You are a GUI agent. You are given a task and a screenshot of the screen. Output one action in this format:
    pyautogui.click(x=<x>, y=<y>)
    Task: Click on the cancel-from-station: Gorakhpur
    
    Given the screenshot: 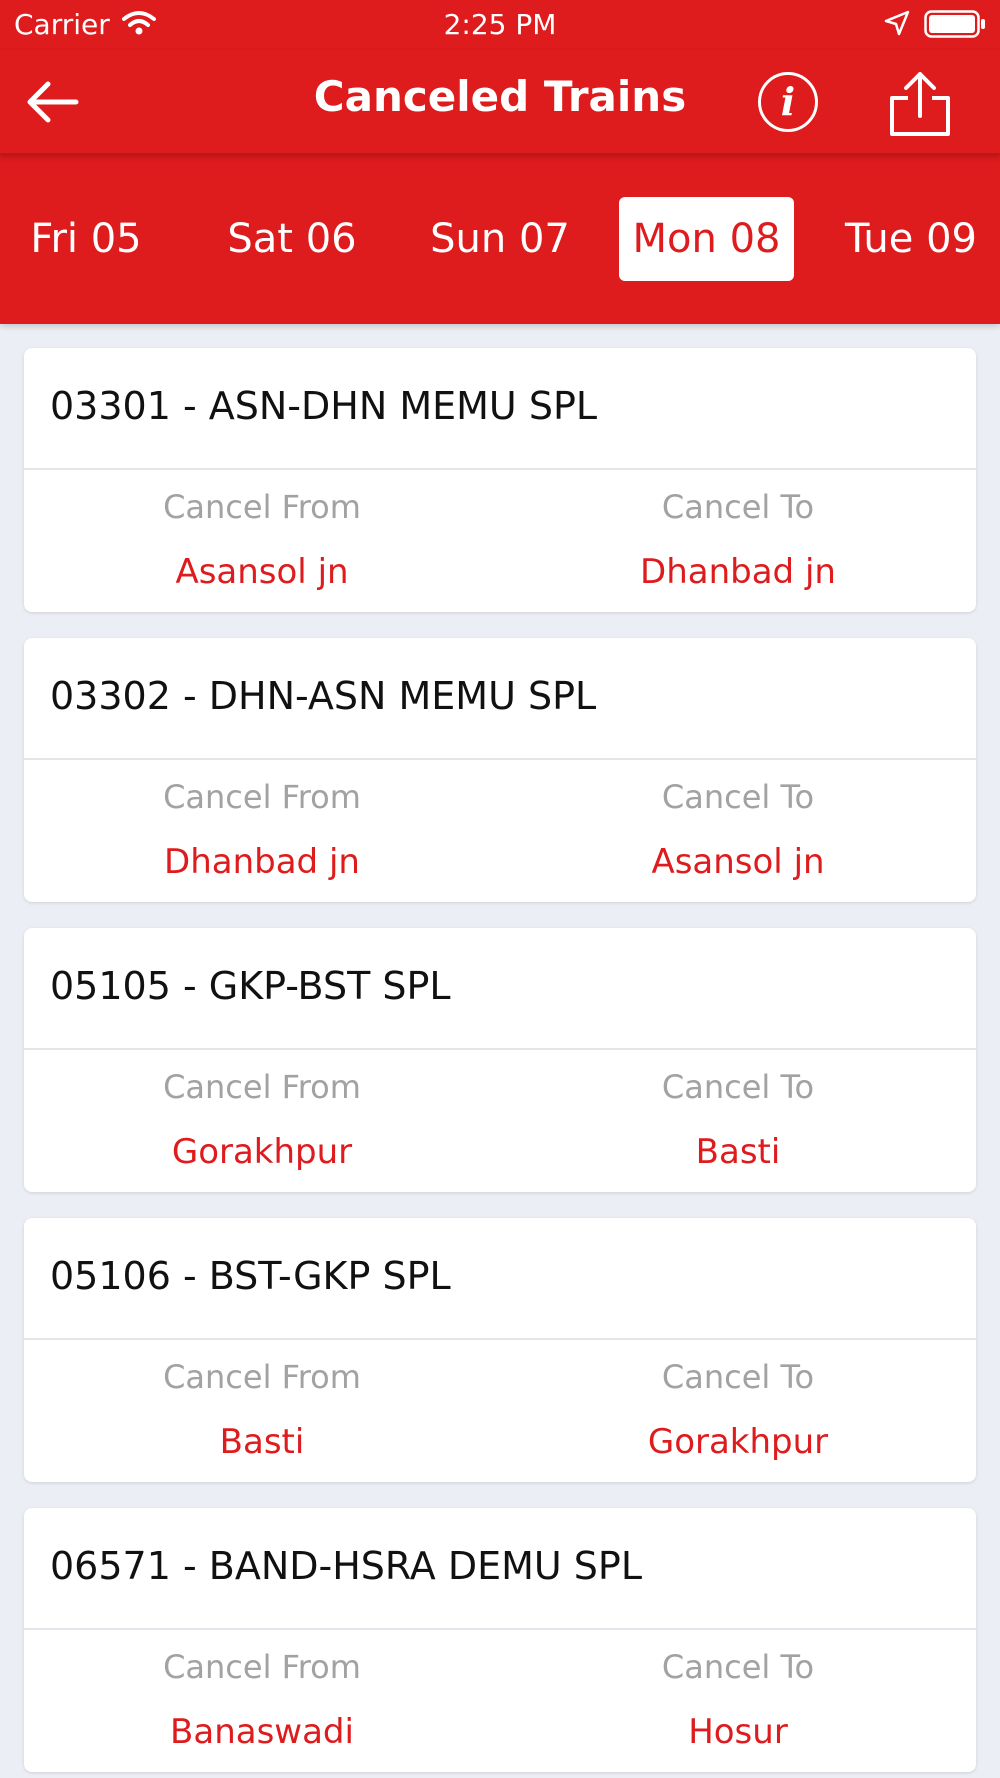 What is the action you would take?
    pyautogui.click(x=262, y=1152)
    